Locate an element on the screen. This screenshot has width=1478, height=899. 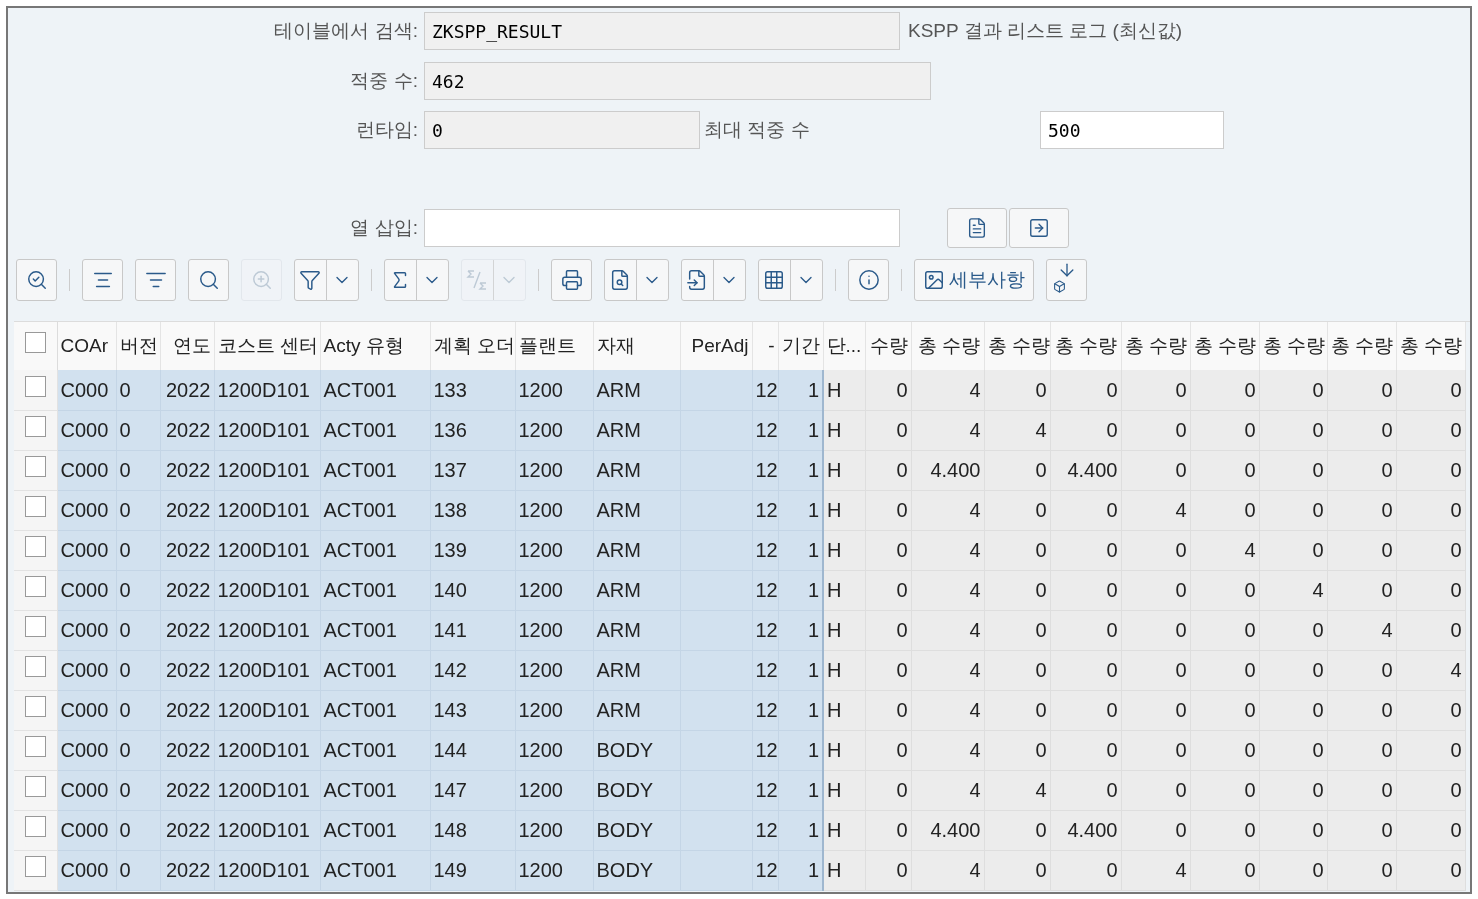
input-field: 0 is located at coordinates (562, 130).